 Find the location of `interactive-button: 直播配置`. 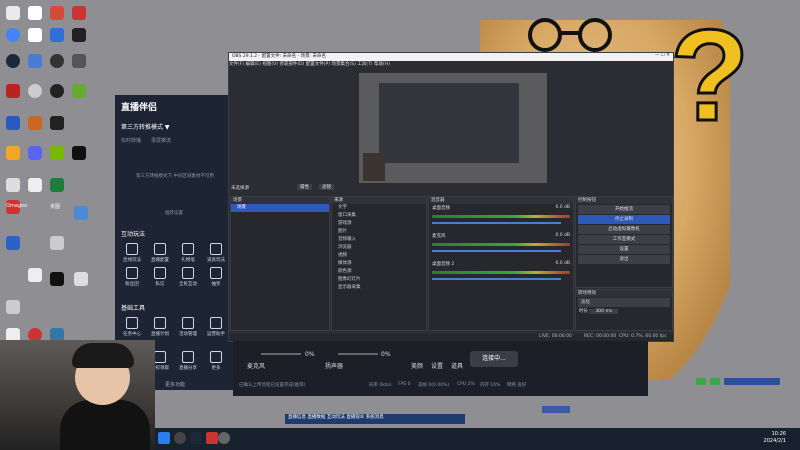

interactive-button: 直播配置 is located at coordinates (160, 253).